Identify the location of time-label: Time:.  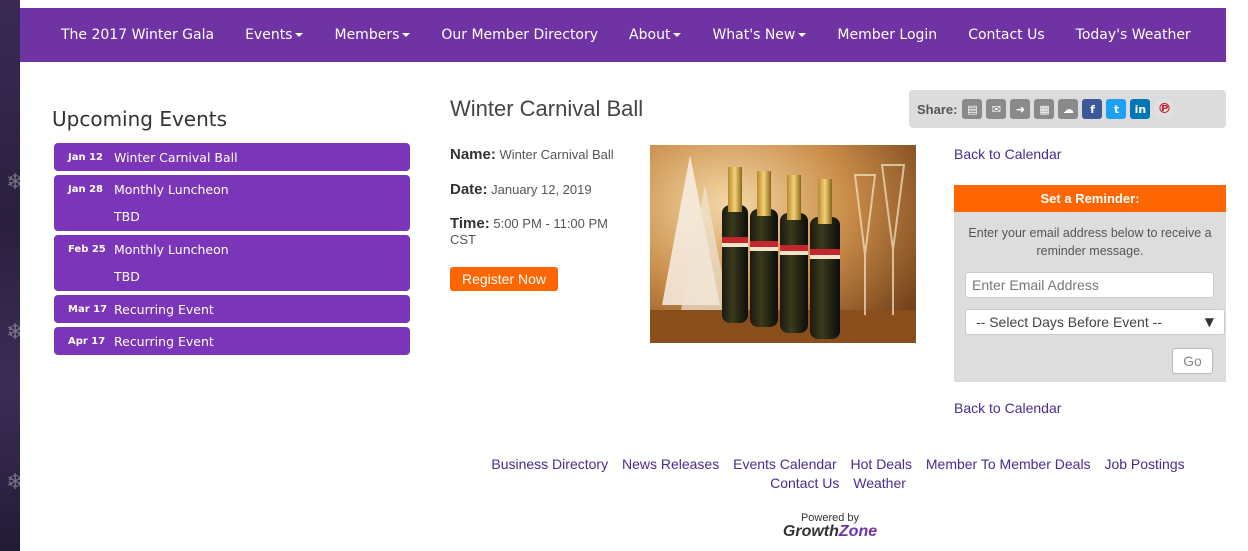
(470, 223).